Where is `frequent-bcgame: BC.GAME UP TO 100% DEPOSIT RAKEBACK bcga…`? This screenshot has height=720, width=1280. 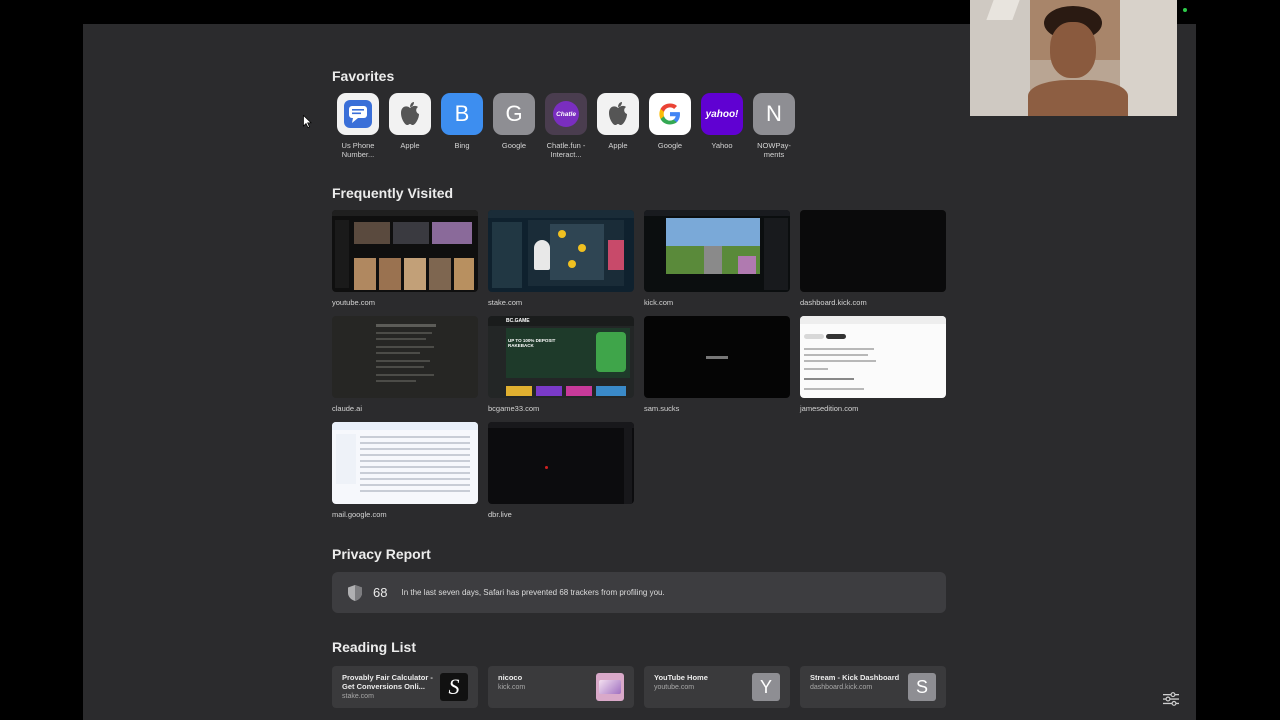 frequent-bcgame: BC.GAME UP TO 100% DEPOSIT RAKEBACK bcga… is located at coordinates (561, 364).